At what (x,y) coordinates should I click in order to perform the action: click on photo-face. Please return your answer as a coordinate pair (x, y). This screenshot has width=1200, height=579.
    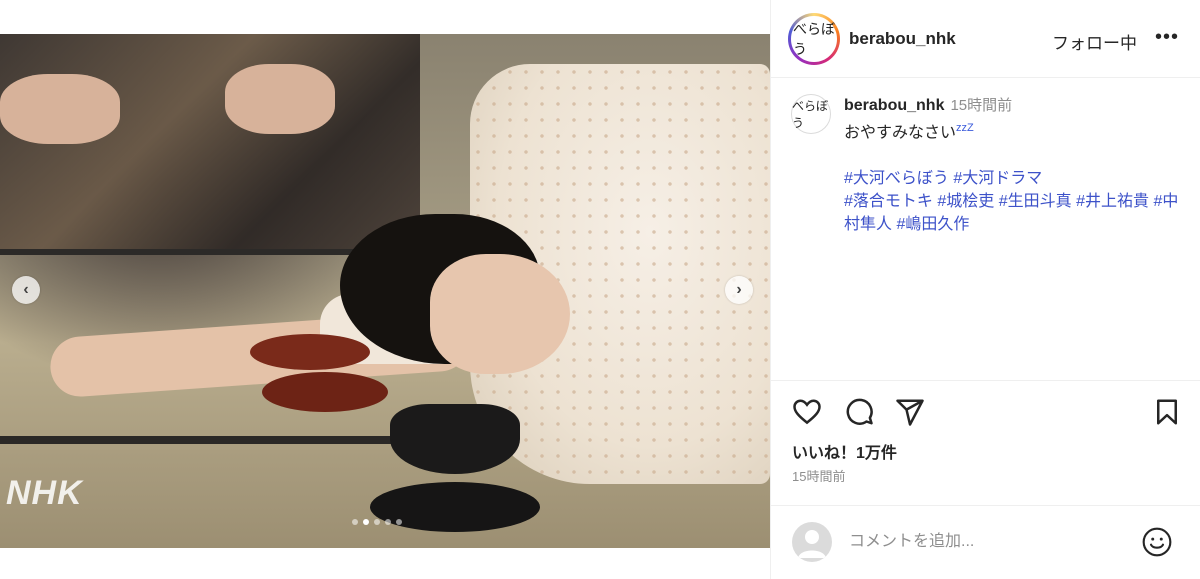
    Looking at the image, I should click on (500, 314).